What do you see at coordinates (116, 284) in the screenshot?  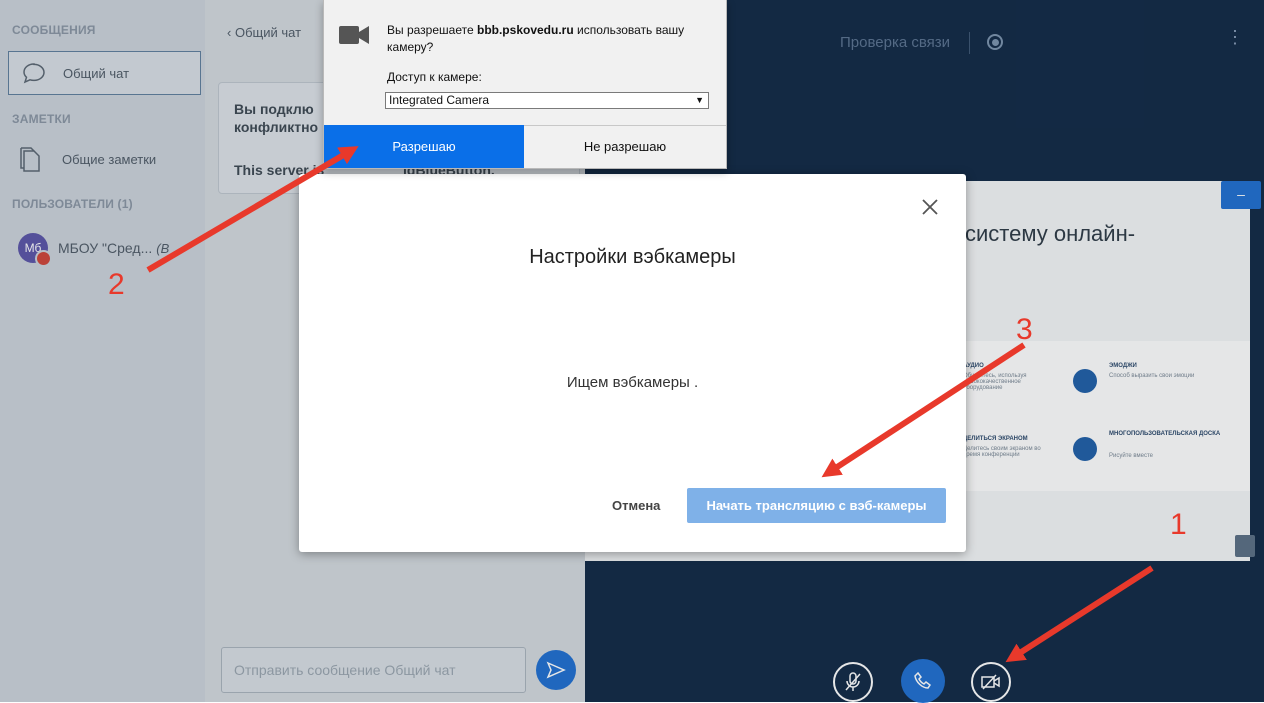 I see `annotation-label-2: 2` at bounding box center [116, 284].